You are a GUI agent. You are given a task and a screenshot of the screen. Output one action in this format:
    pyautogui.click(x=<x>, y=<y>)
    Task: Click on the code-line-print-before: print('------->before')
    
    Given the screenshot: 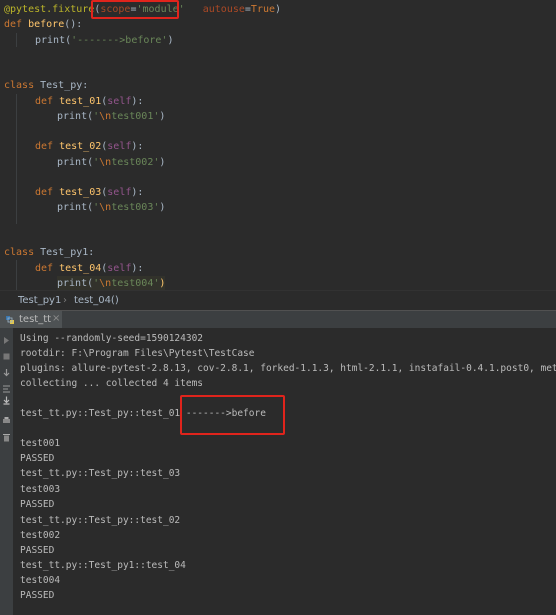 What is the action you would take?
    pyautogui.click(x=104, y=41)
    